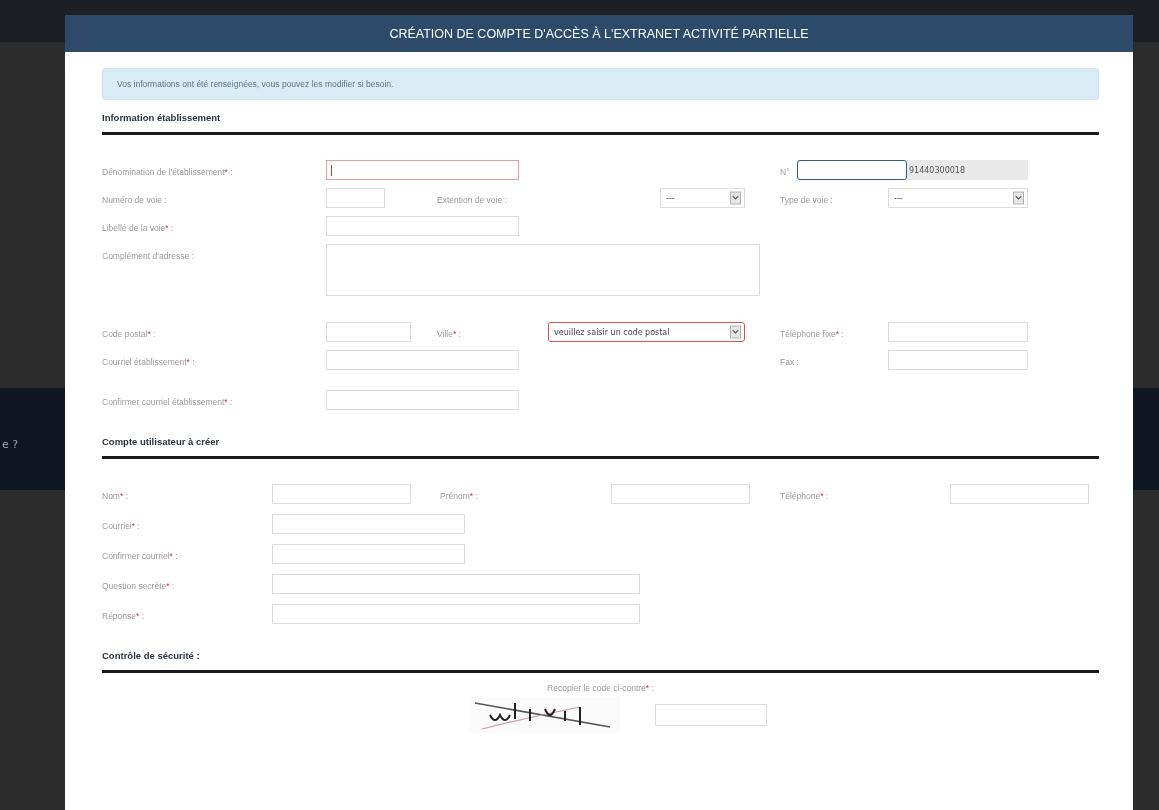 The image size is (1159, 810). What do you see at coordinates (167, 401) in the screenshot?
I see `field-label: Confirmer courriel établissement* :` at bounding box center [167, 401].